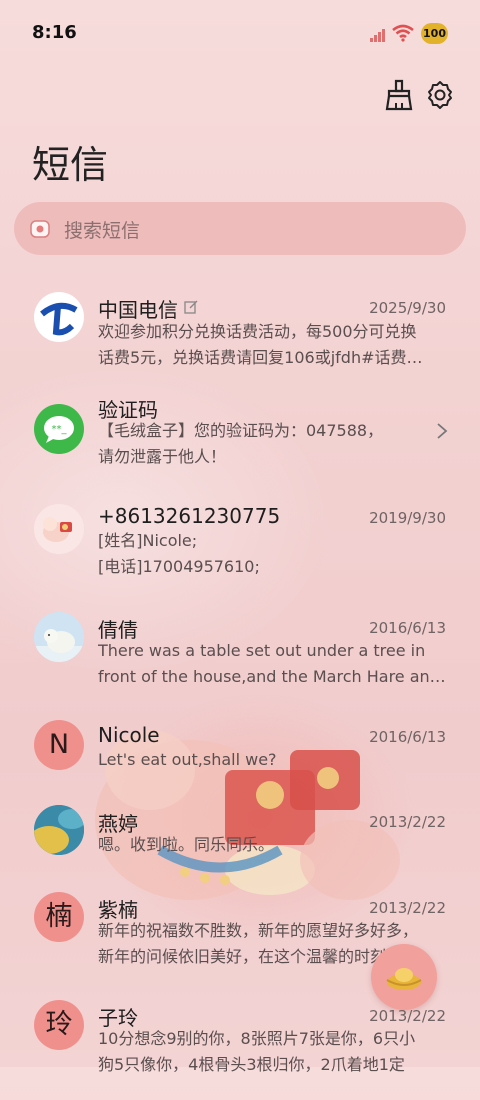 The height and width of the screenshot is (1100, 480). I want to click on conversation-preview: [姓名]Nicole; [电话]17004957610;, so click(179, 553).